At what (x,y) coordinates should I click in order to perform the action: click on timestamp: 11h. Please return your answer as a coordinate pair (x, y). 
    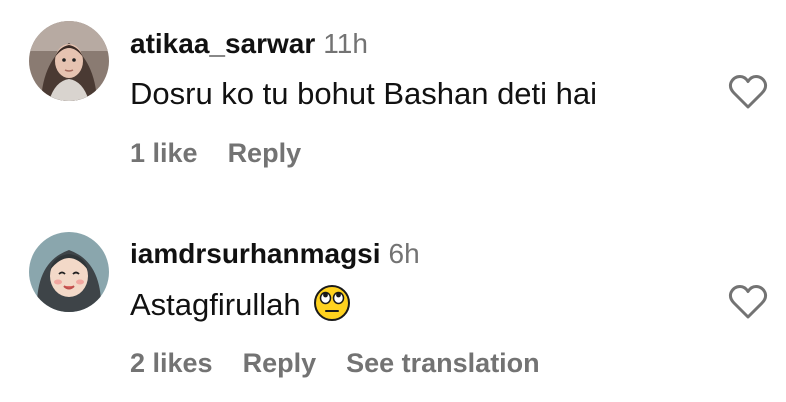
    Looking at the image, I should click on (345, 43).